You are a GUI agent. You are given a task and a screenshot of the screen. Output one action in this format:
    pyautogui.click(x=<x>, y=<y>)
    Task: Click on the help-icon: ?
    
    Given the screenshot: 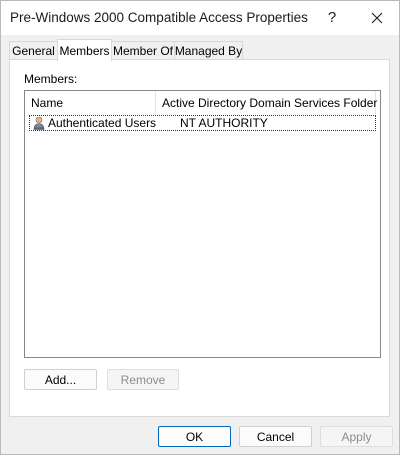 What is the action you would take?
    pyautogui.click(x=332, y=17)
    